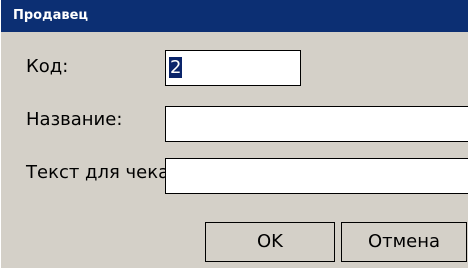 Image resolution: width=468 pixels, height=268 pixels. Describe the element at coordinates (270, 242) in the screenshot. I see `ok-button: OK` at that location.